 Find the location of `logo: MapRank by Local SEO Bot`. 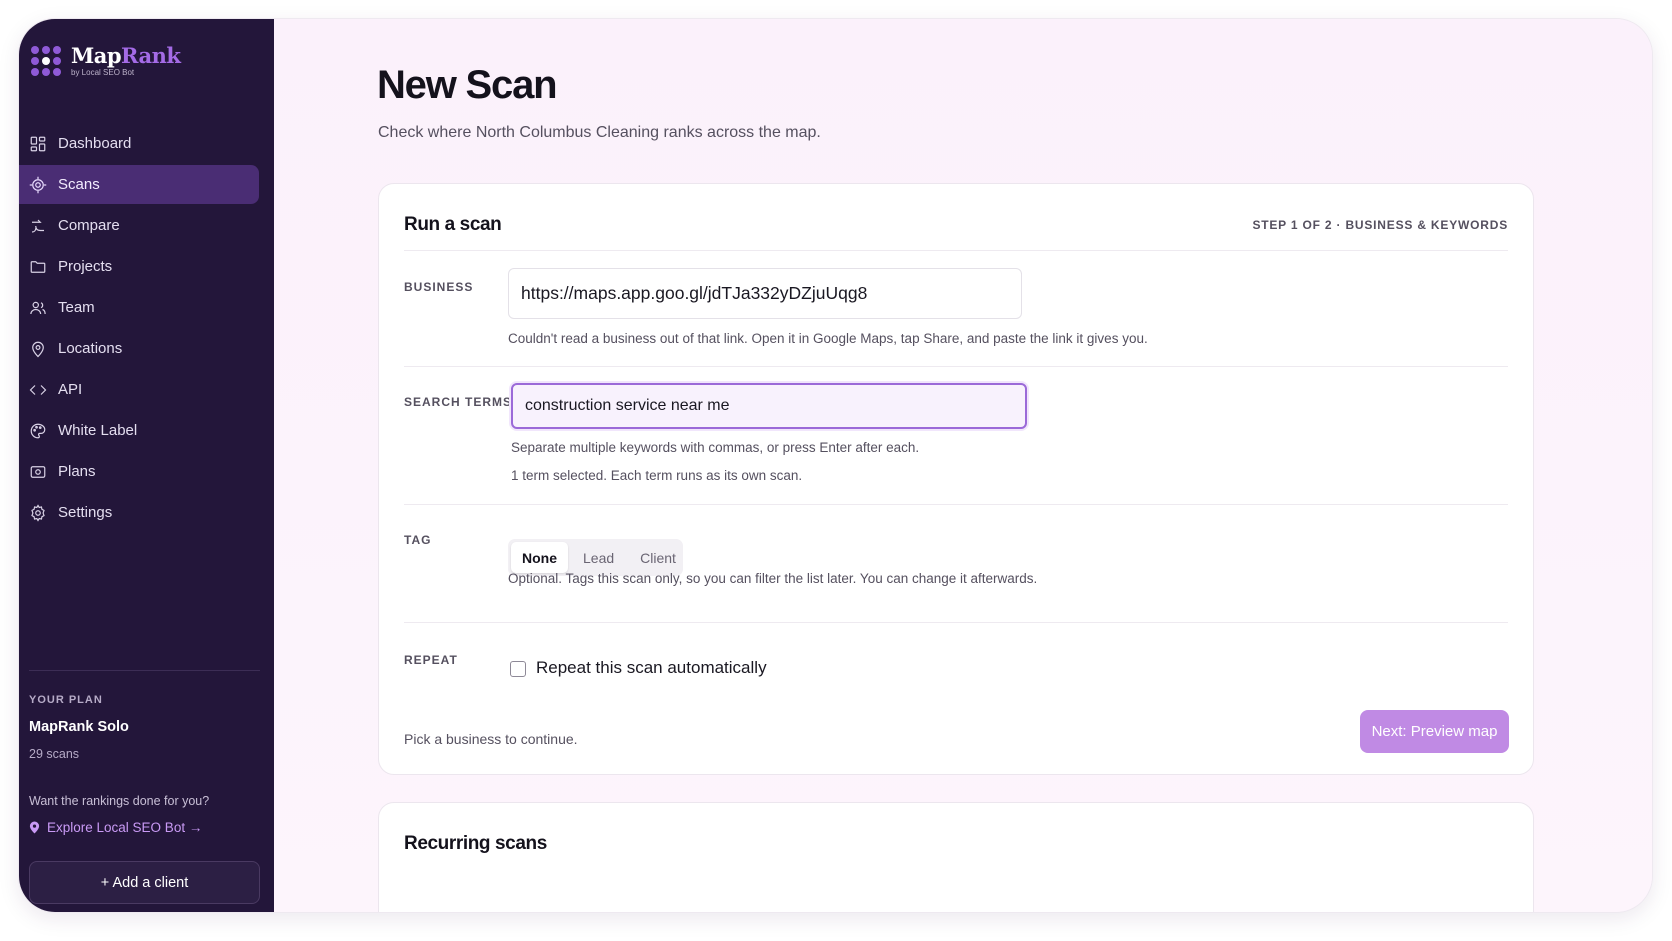

logo: MapRank by Local SEO Bot is located at coordinates (106, 60).